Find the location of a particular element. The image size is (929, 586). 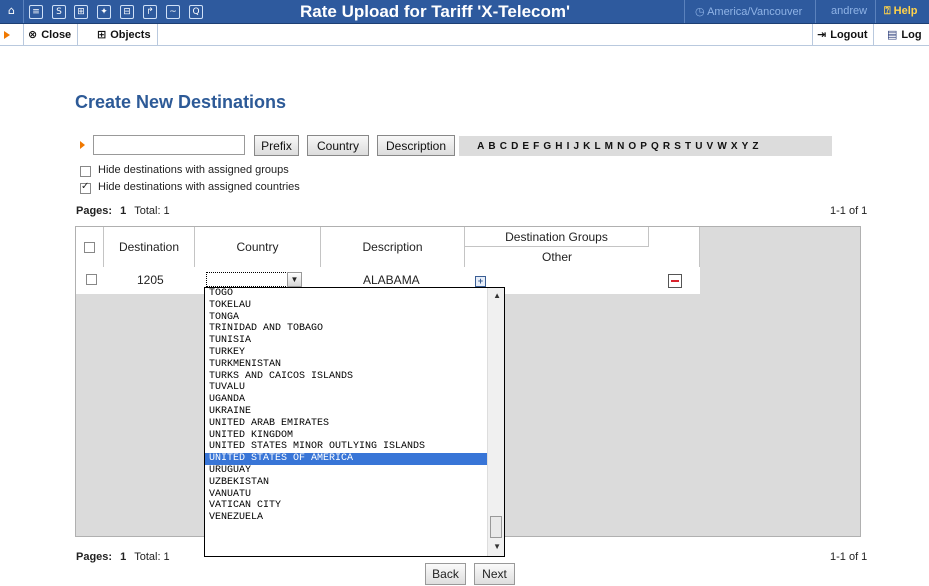

chevron-down-icon: ▼ is located at coordinates (294, 279).